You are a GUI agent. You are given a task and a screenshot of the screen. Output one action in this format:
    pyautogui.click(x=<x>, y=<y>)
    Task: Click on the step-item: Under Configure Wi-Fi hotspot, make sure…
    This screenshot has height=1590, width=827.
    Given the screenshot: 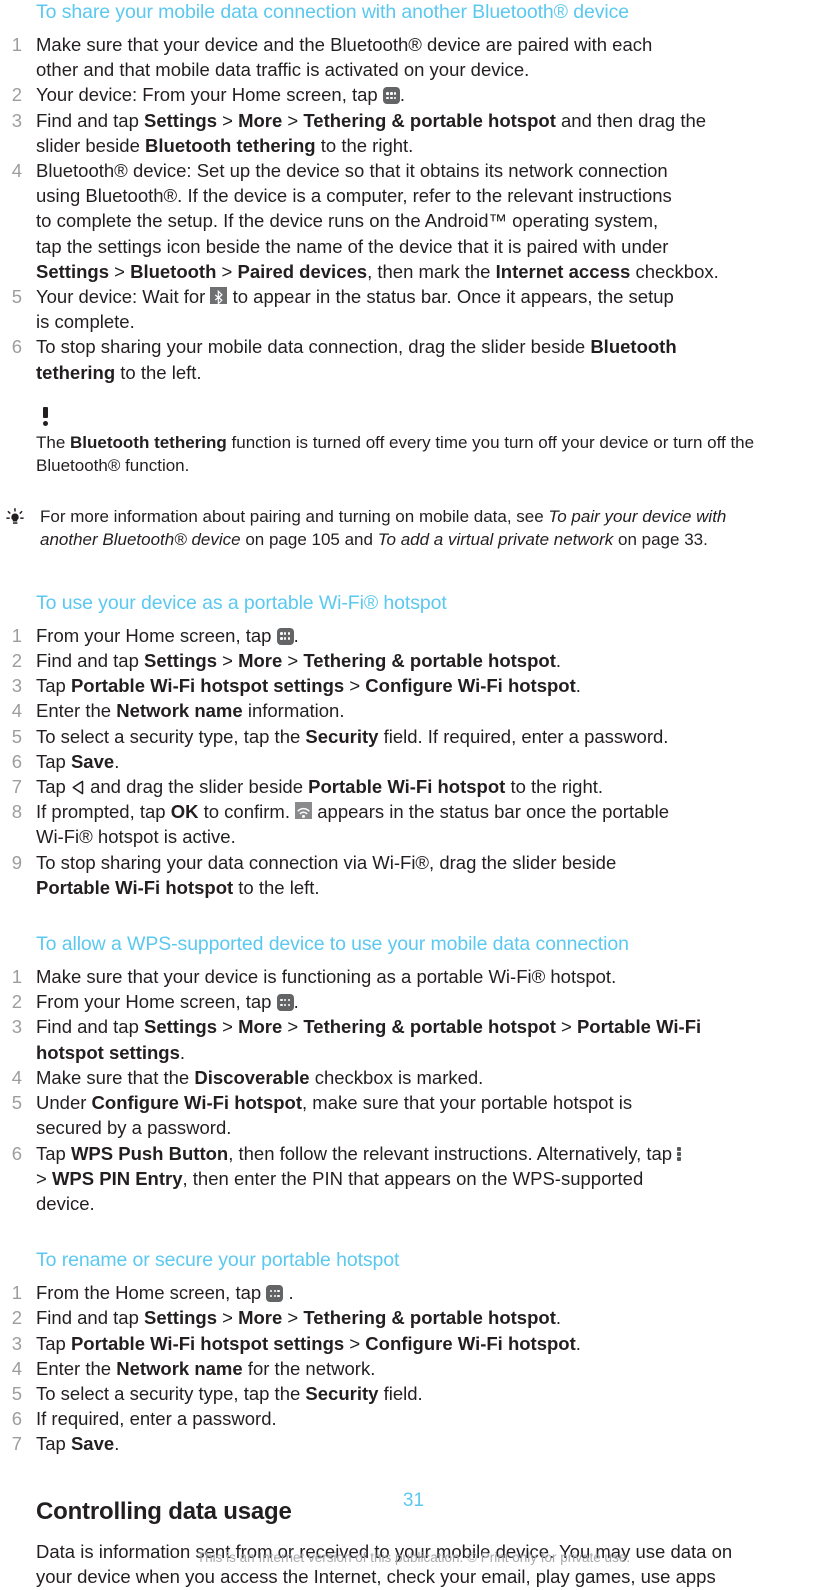 What is the action you would take?
    pyautogui.click(x=395, y=1115)
    